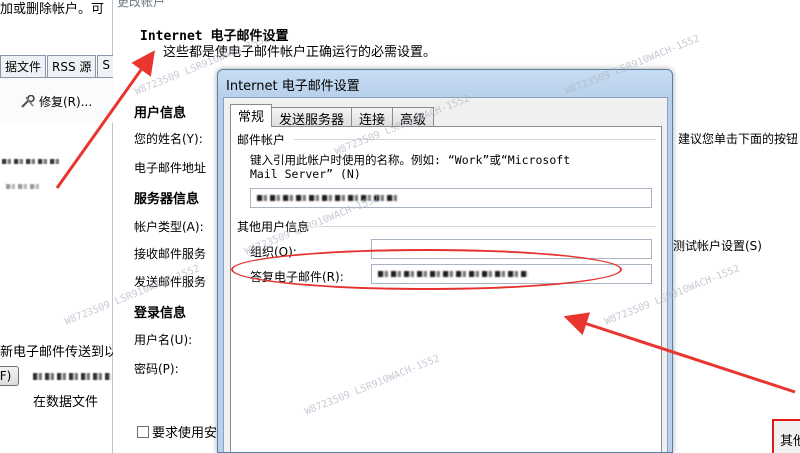 The image size is (800, 453). What do you see at coordinates (679, 353) in the screenshot?
I see `arrow-to-ellipse` at bounding box center [679, 353].